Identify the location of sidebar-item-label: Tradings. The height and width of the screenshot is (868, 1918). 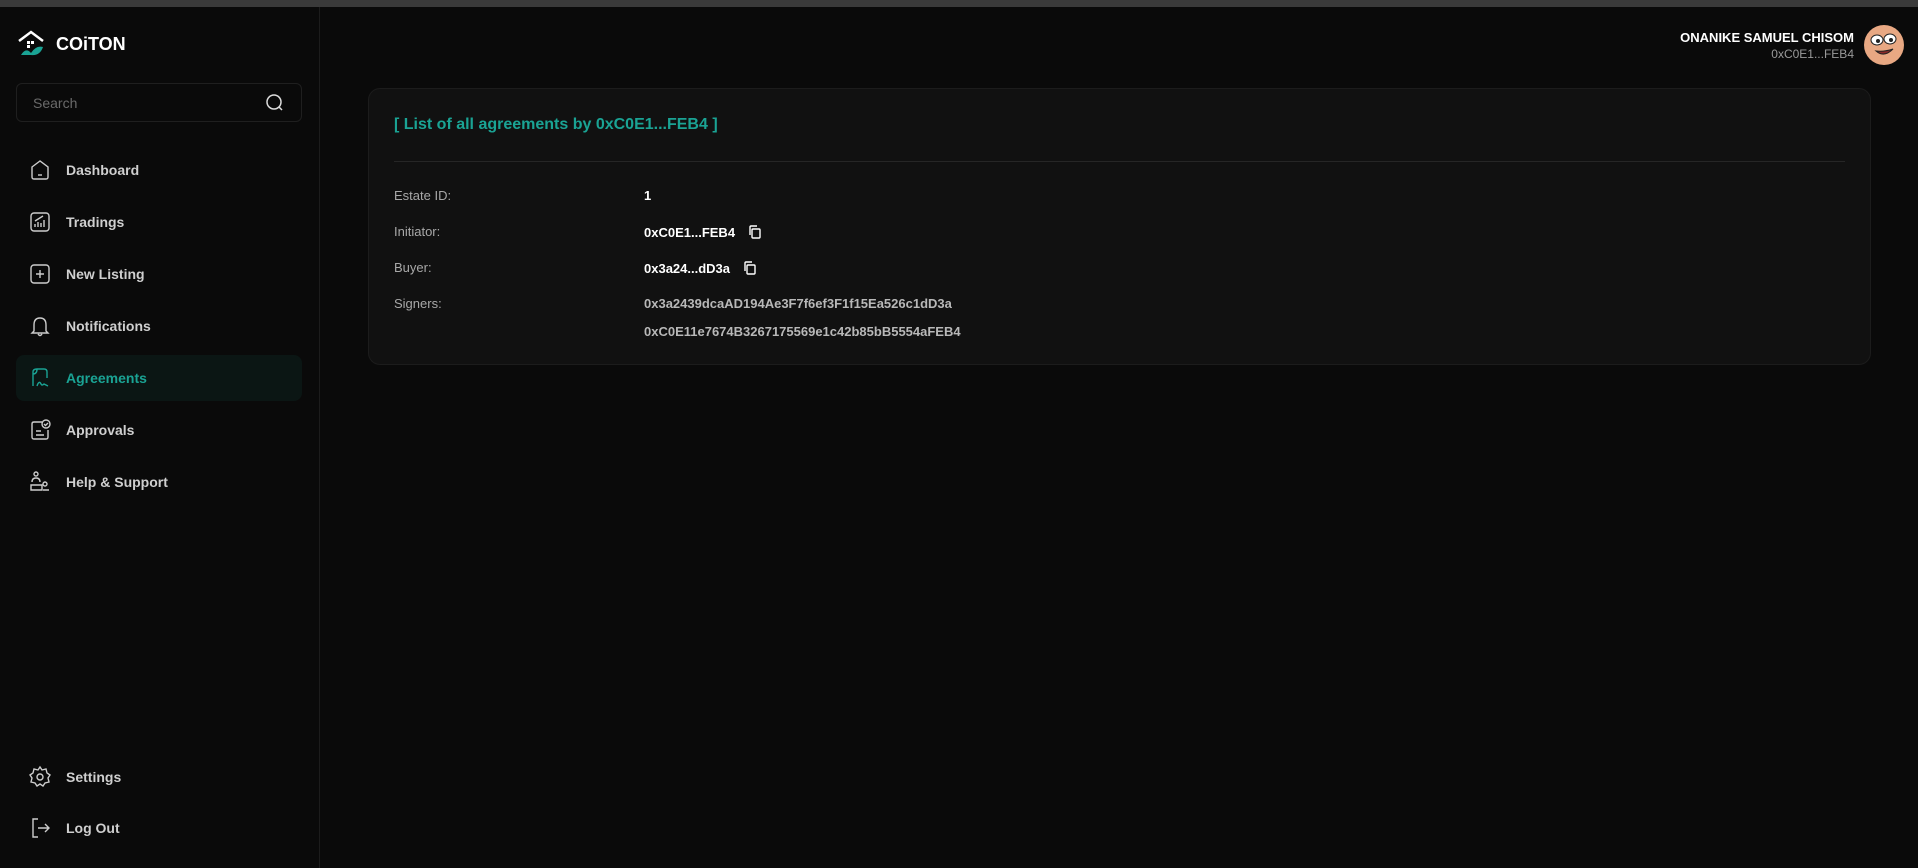
(95, 222).